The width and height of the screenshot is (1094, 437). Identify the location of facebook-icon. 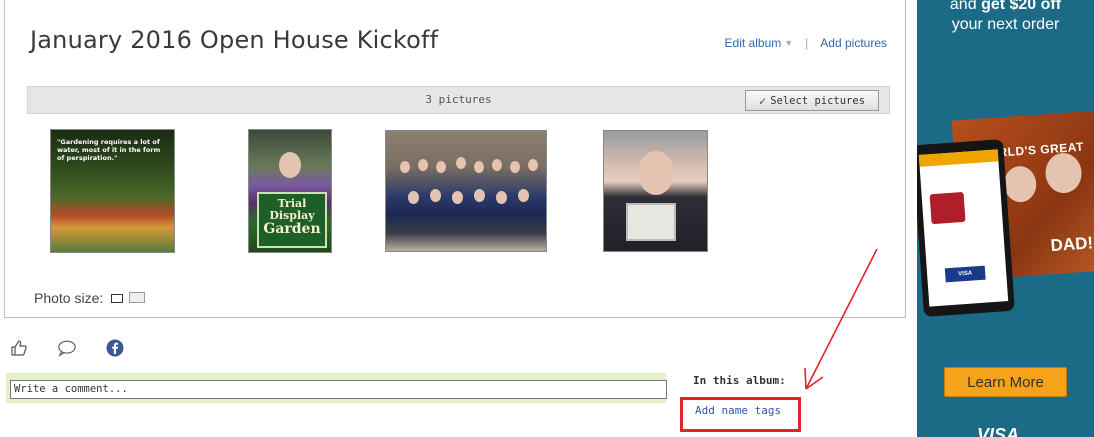
(115, 348).